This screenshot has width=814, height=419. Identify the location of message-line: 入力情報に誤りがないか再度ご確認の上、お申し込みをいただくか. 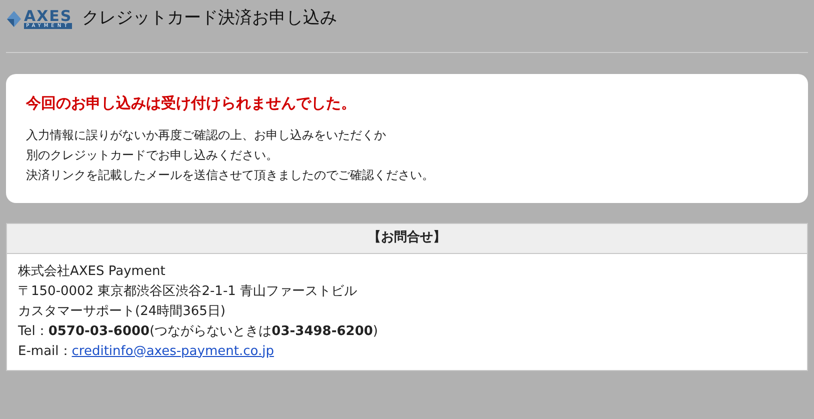
(206, 135).